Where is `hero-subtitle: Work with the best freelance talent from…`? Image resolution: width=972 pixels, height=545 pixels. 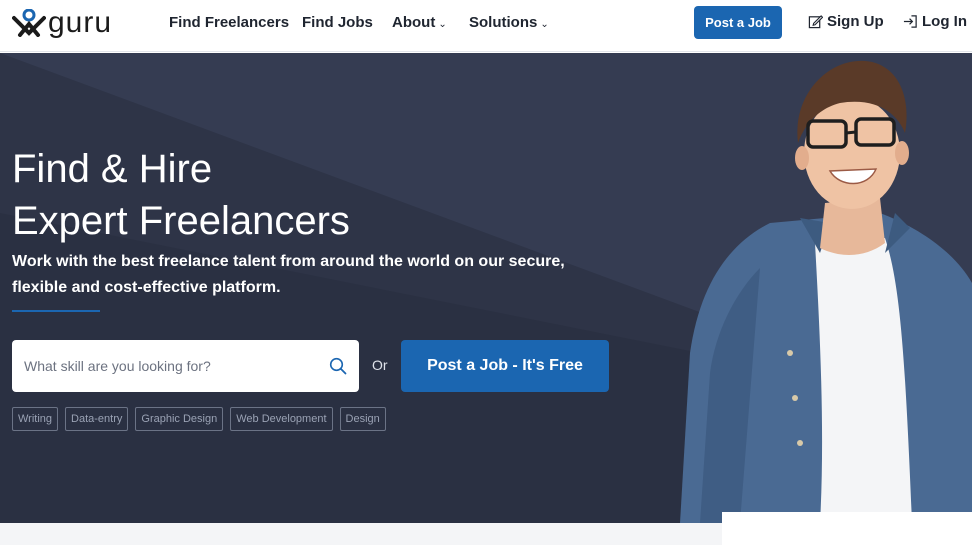 hero-subtitle: Work with the best freelance talent from… is located at coordinates (288, 274).